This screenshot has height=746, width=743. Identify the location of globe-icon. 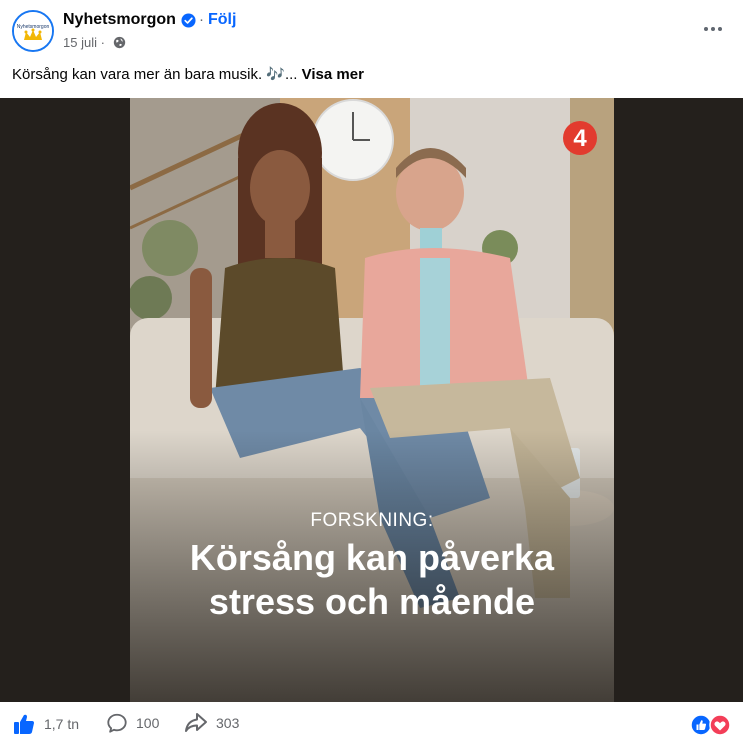
(119, 42).